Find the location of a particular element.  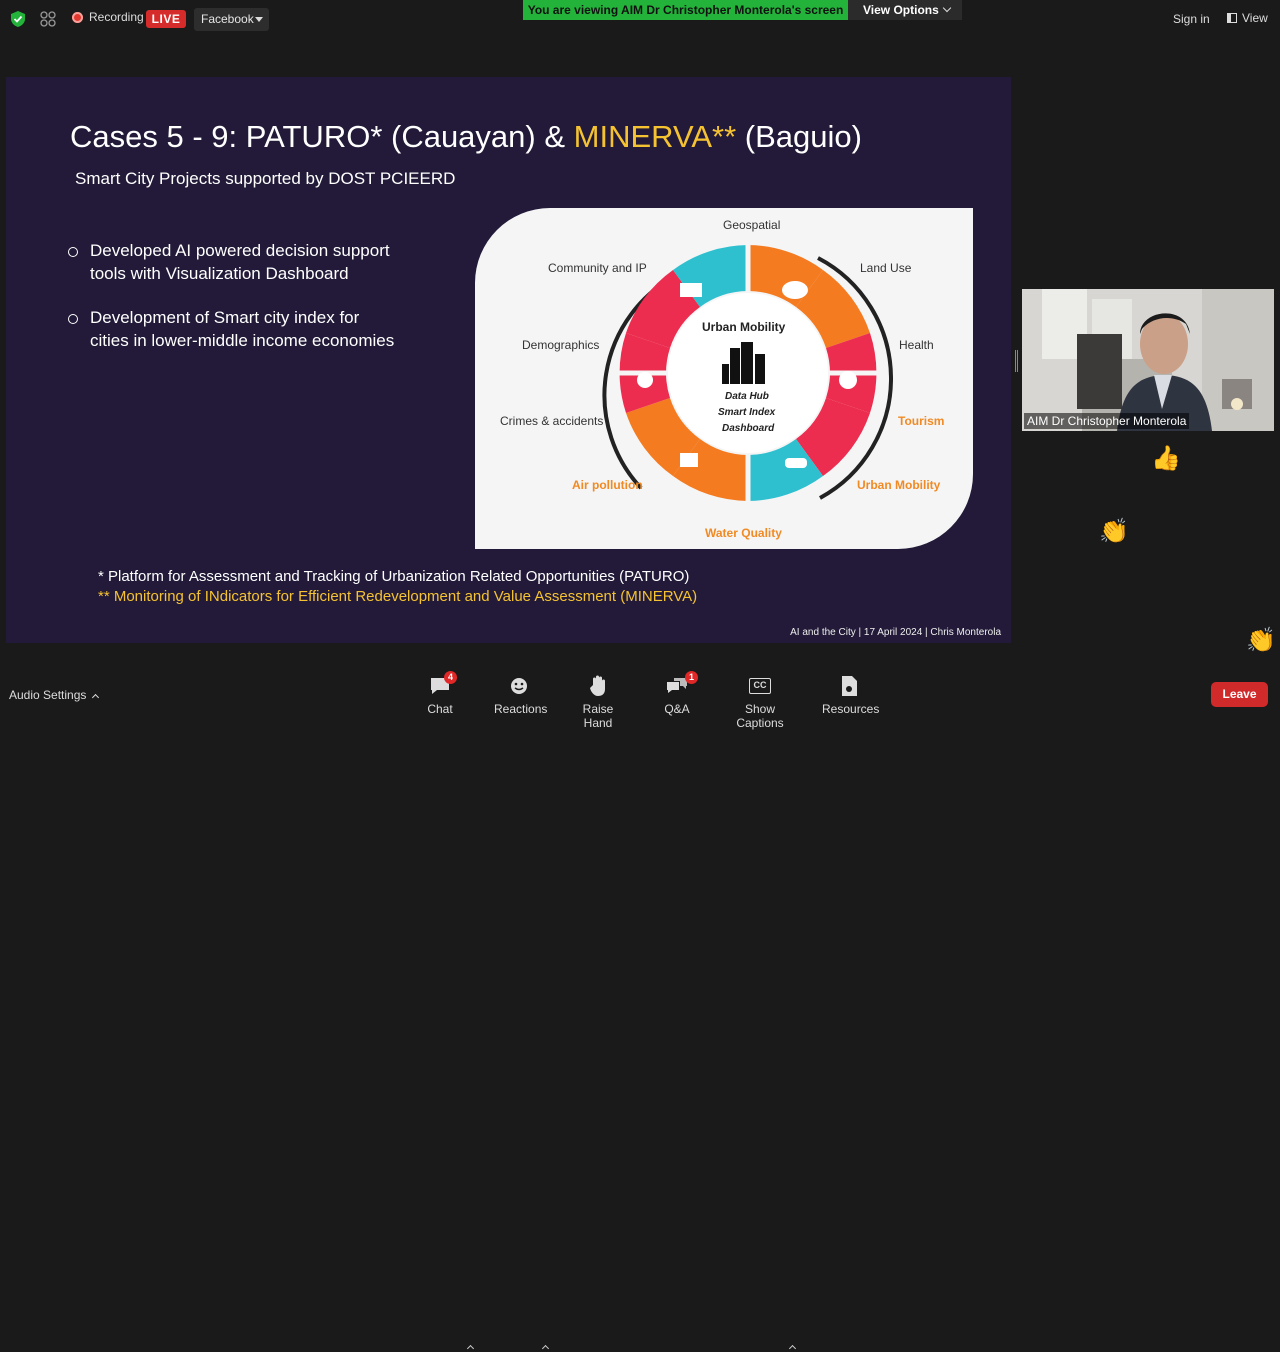

thumbs-up-reaction: 👍 is located at coordinates (1166, 458).